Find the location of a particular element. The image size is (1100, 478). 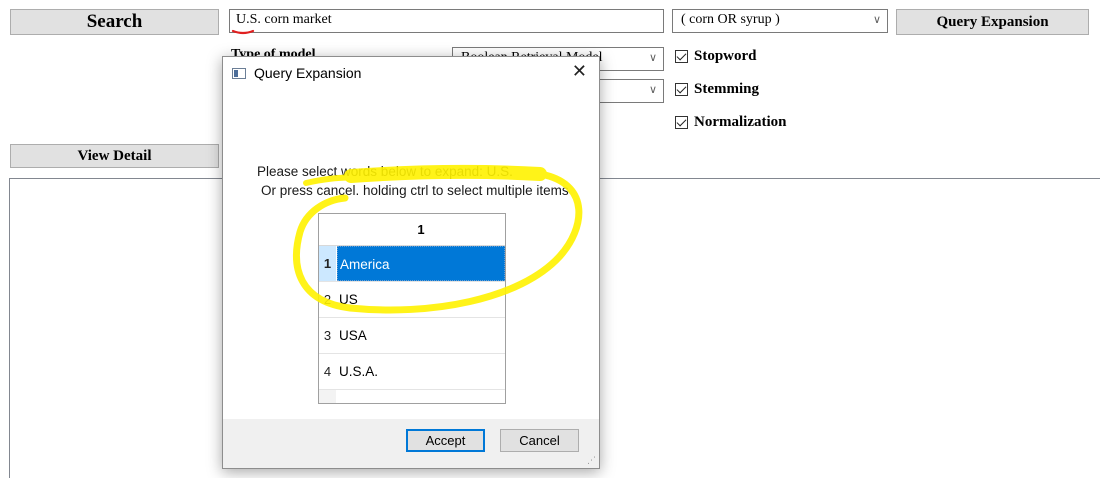

stemming-label: Stemming is located at coordinates (726, 89).